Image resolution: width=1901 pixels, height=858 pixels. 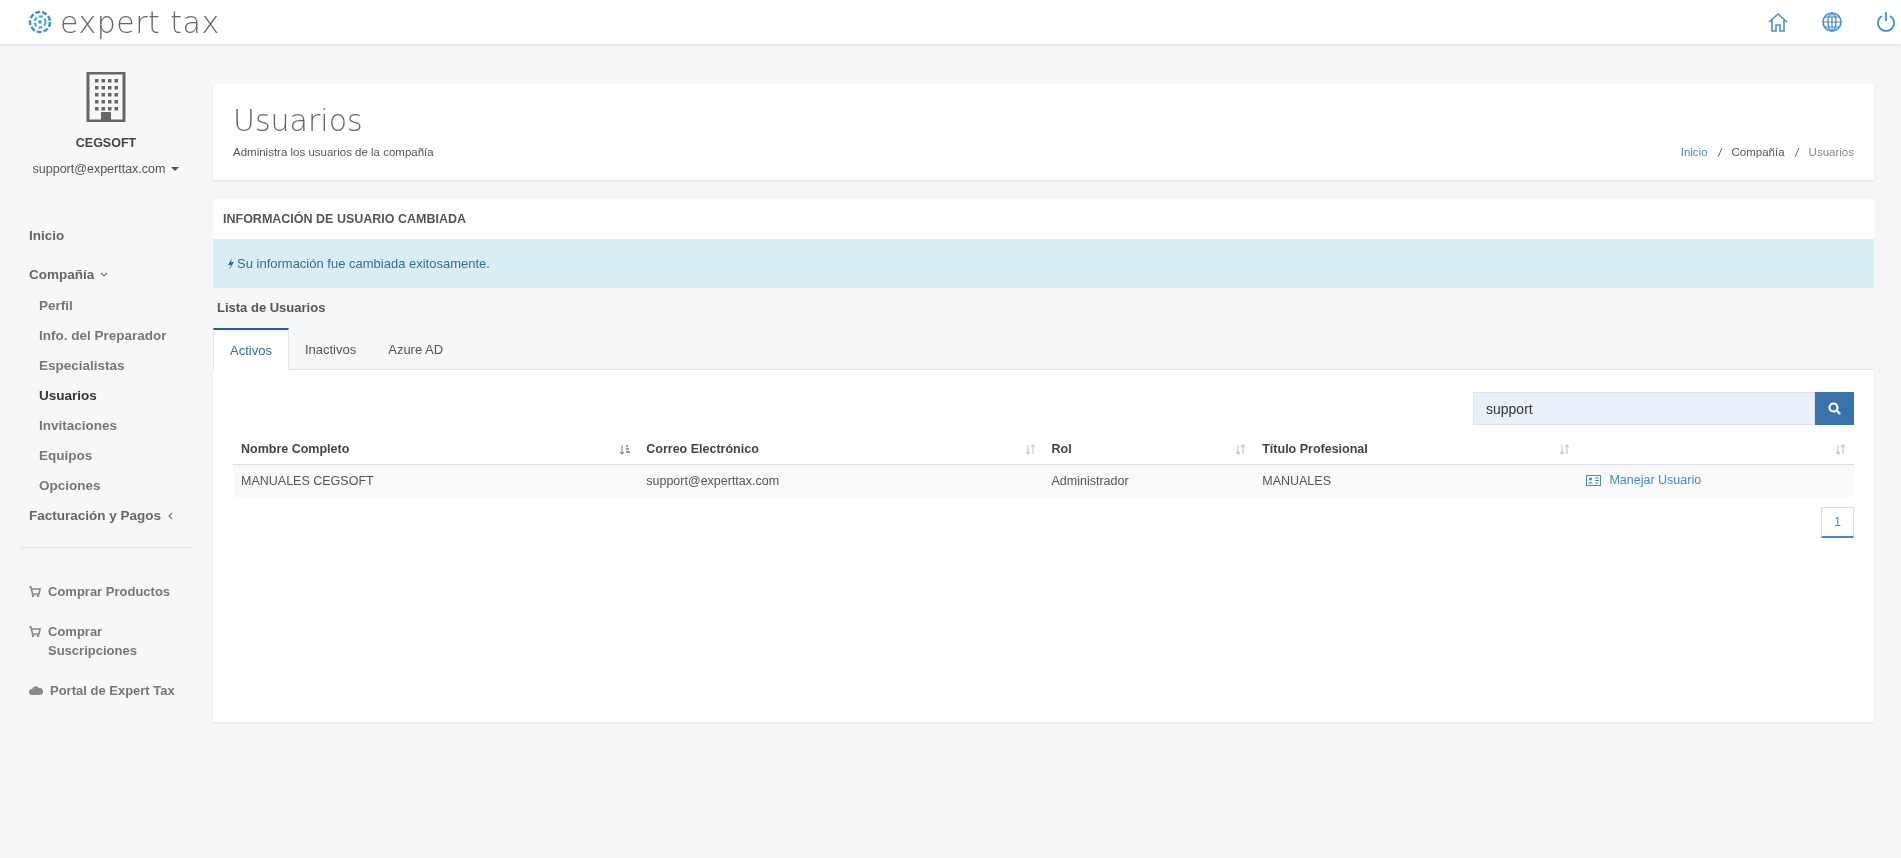 I want to click on cloud-icon, so click(x=36, y=690).